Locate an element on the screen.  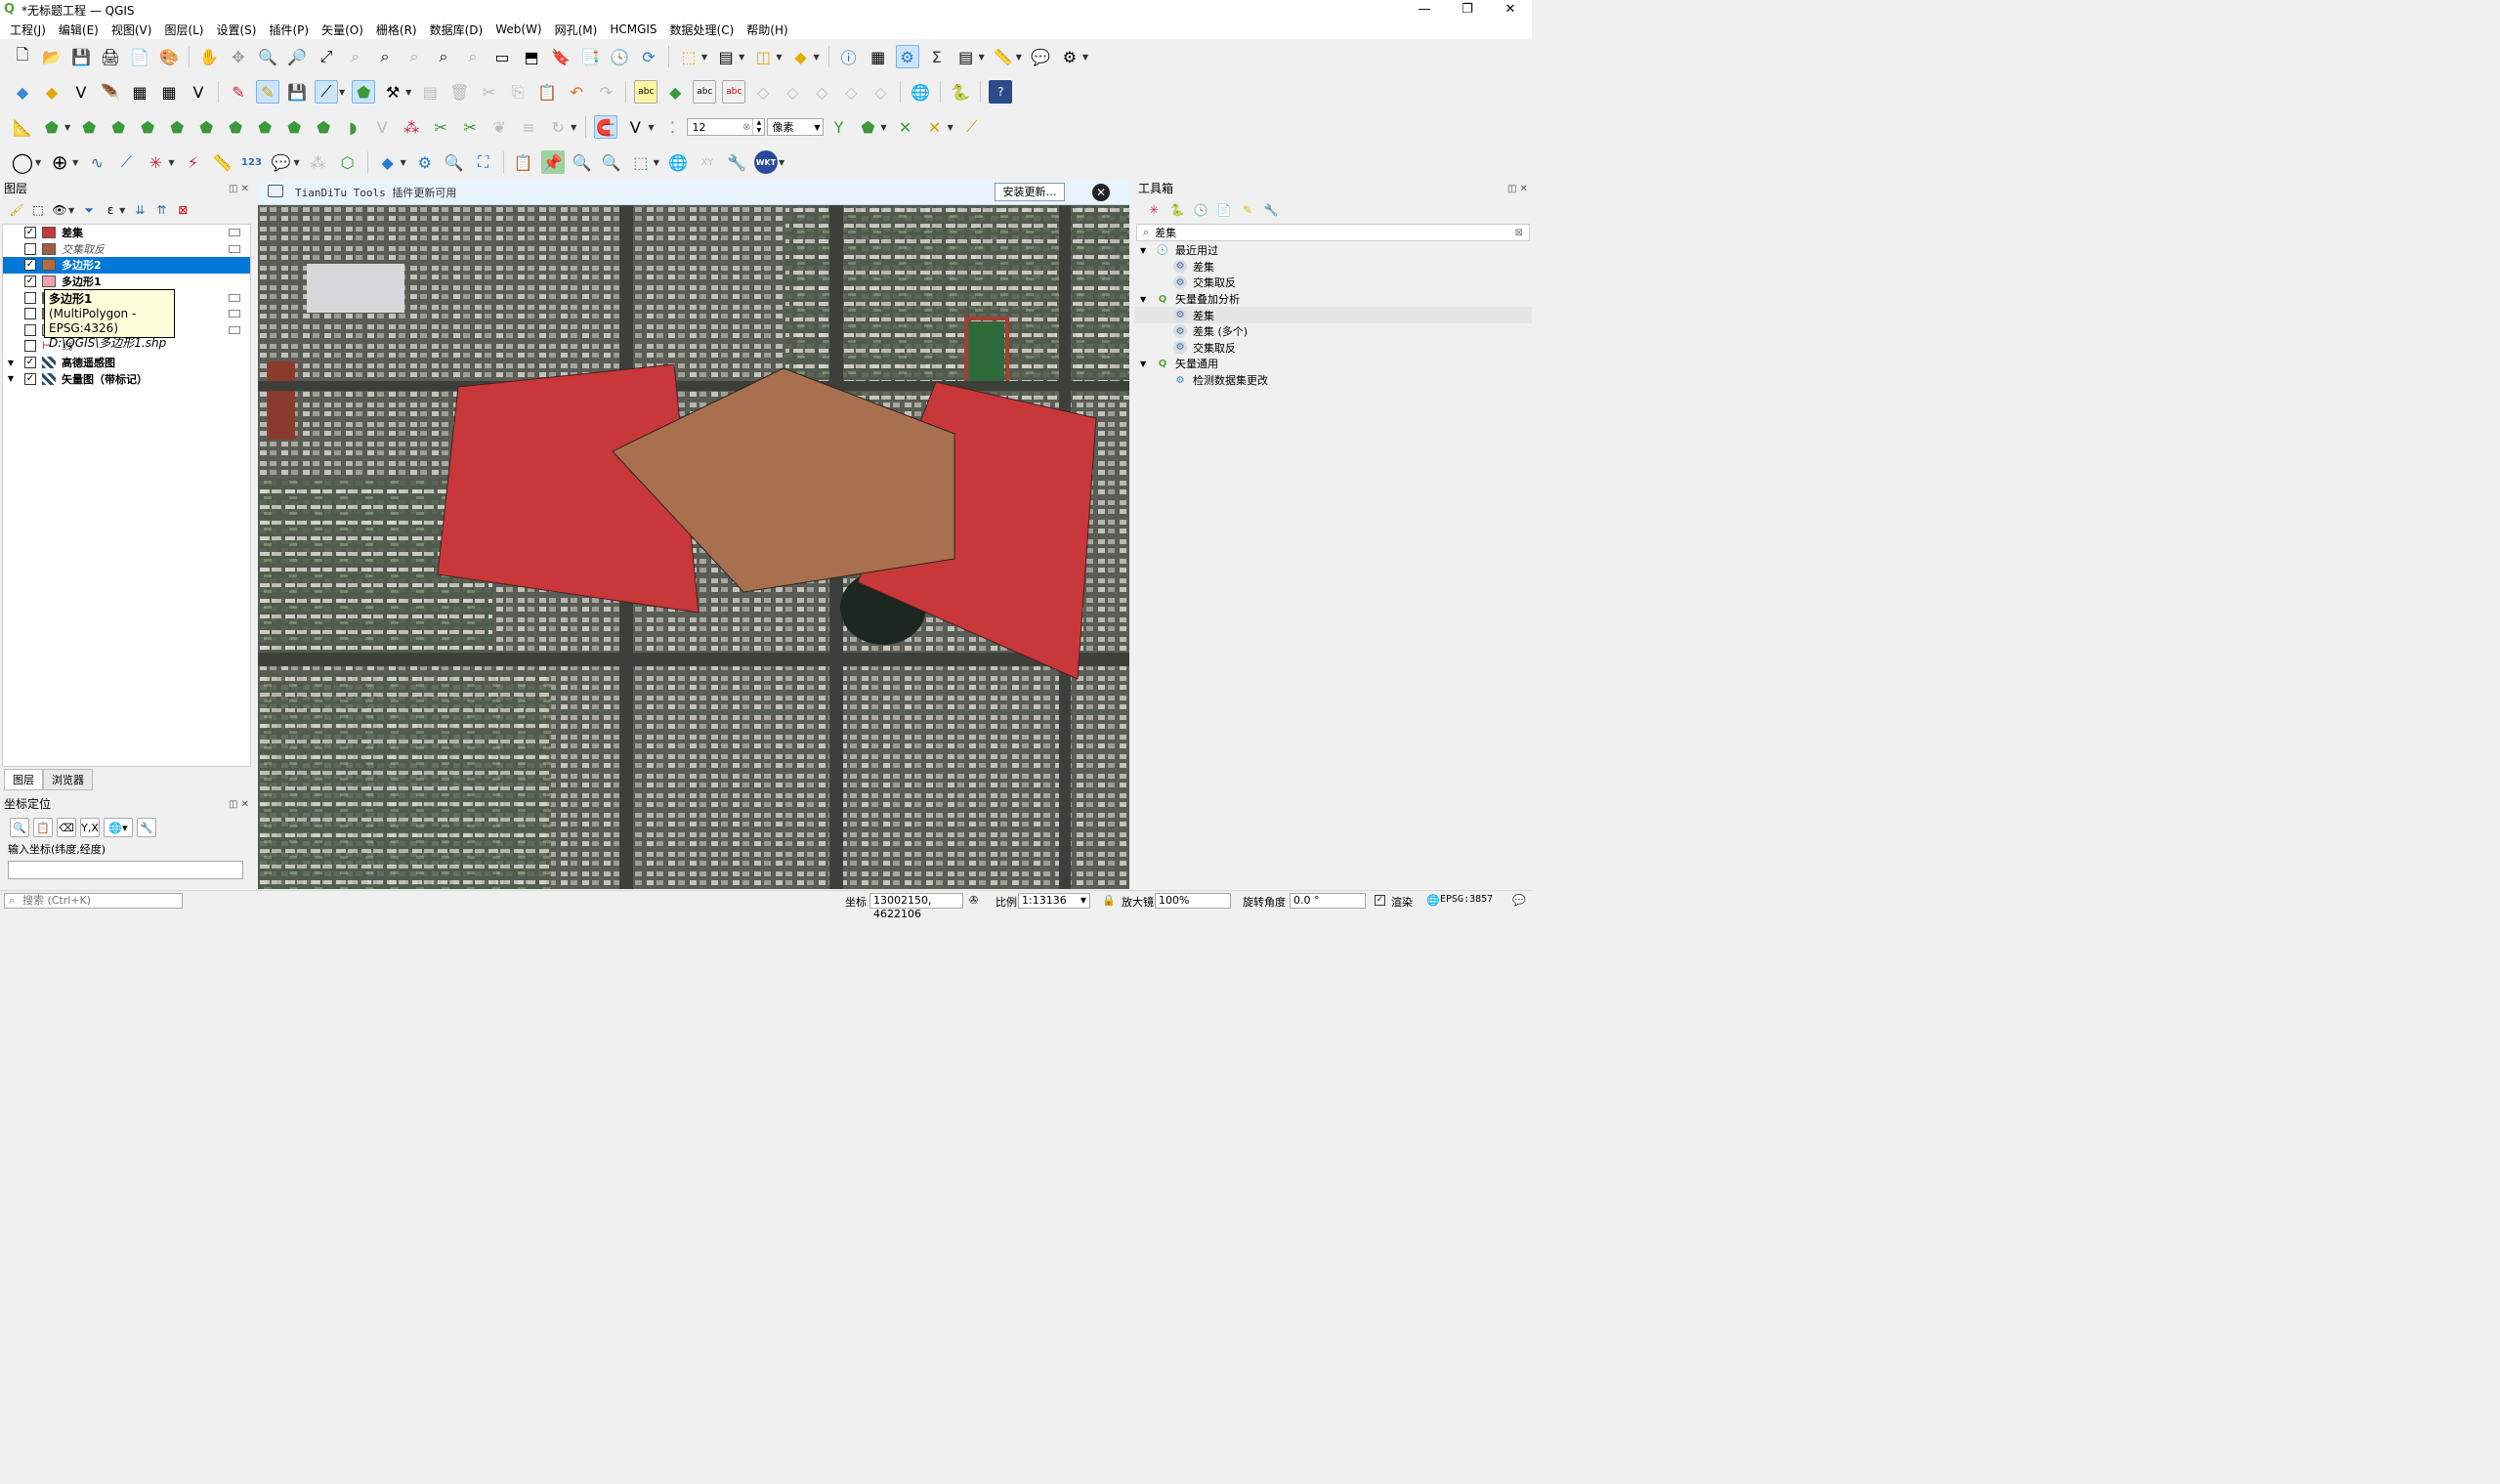
multi-zoom-icon: 🔍 is located at coordinates (612, 162).